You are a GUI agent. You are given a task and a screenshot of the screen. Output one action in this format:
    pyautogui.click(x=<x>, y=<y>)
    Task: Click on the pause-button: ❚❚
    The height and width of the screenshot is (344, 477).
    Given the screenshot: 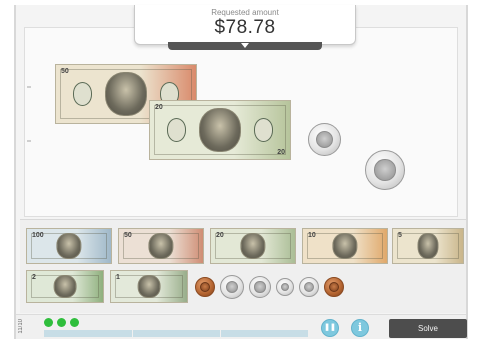 What is the action you would take?
    pyautogui.click(x=330, y=328)
    